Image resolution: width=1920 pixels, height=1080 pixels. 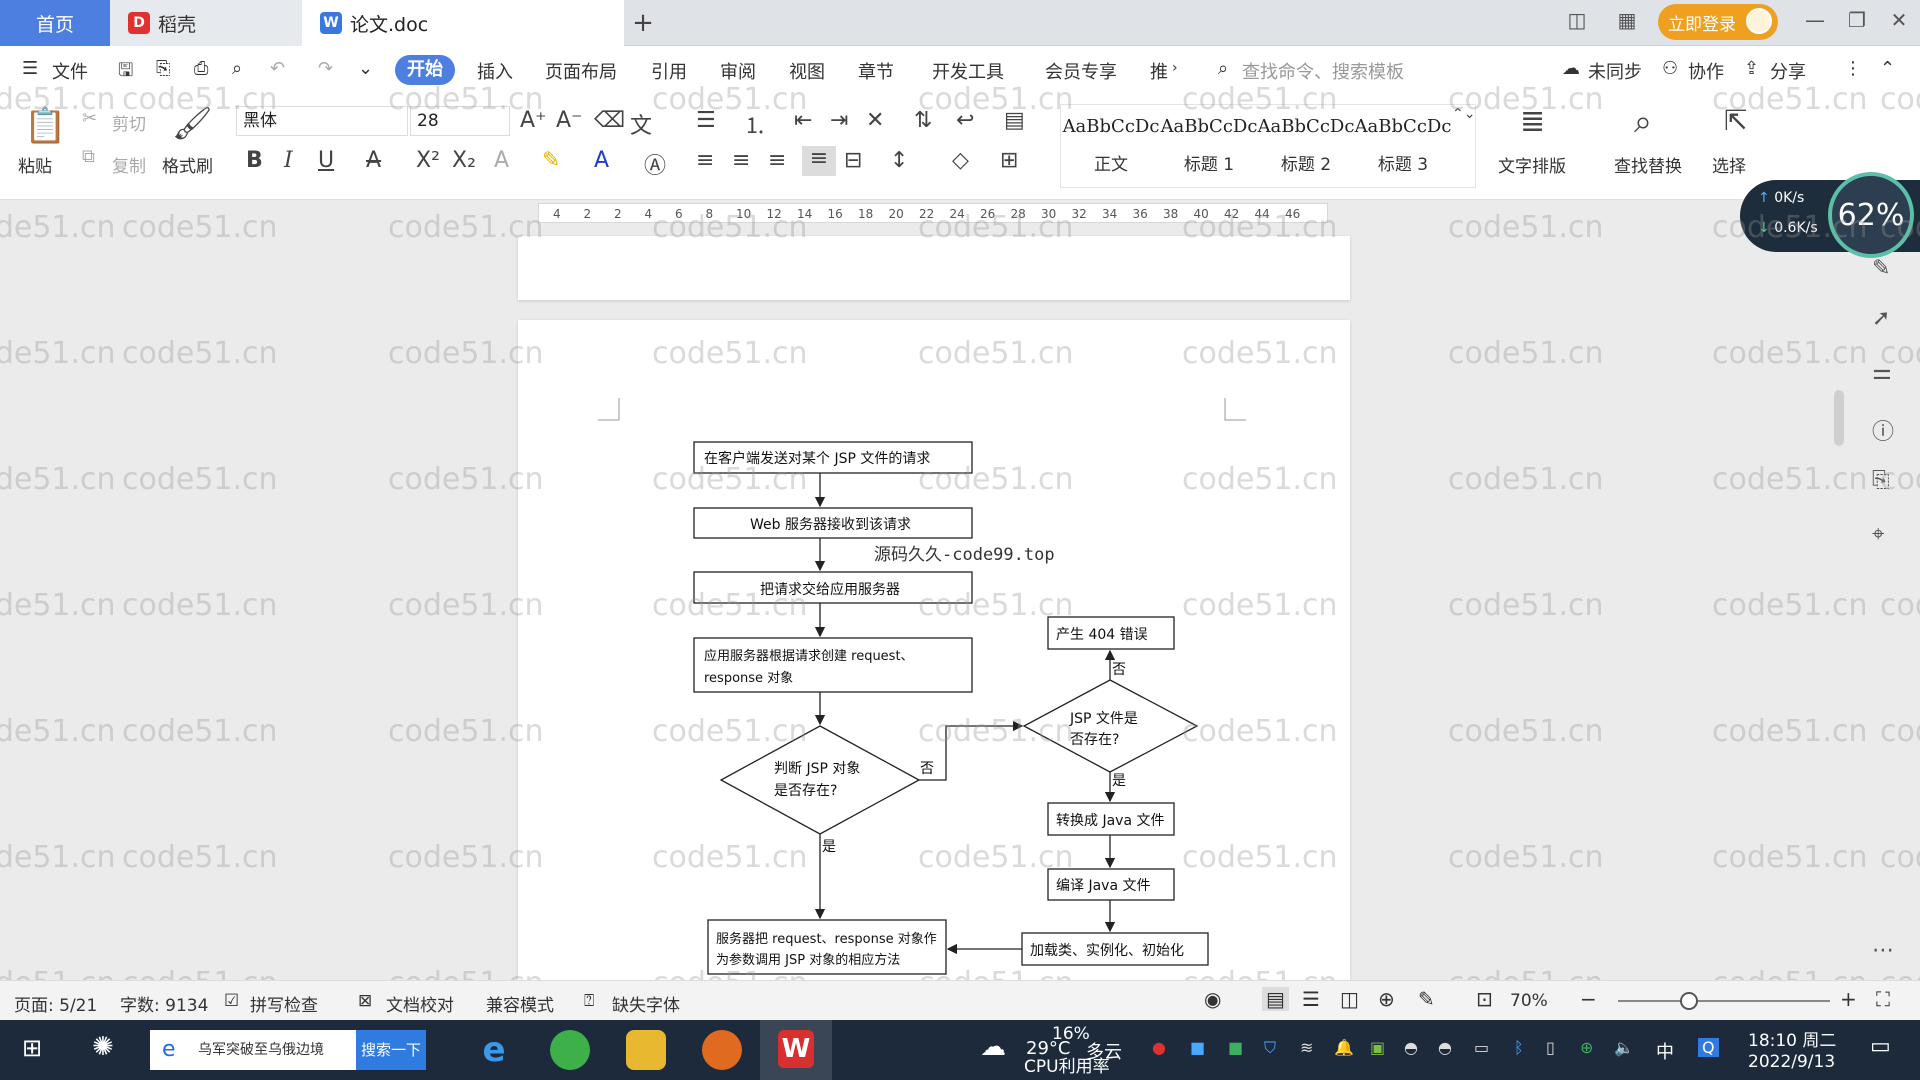 What do you see at coordinates (705, 160) in the screenshot?
I see `align-left-icon: ≡` at bounding box center [705, 160].